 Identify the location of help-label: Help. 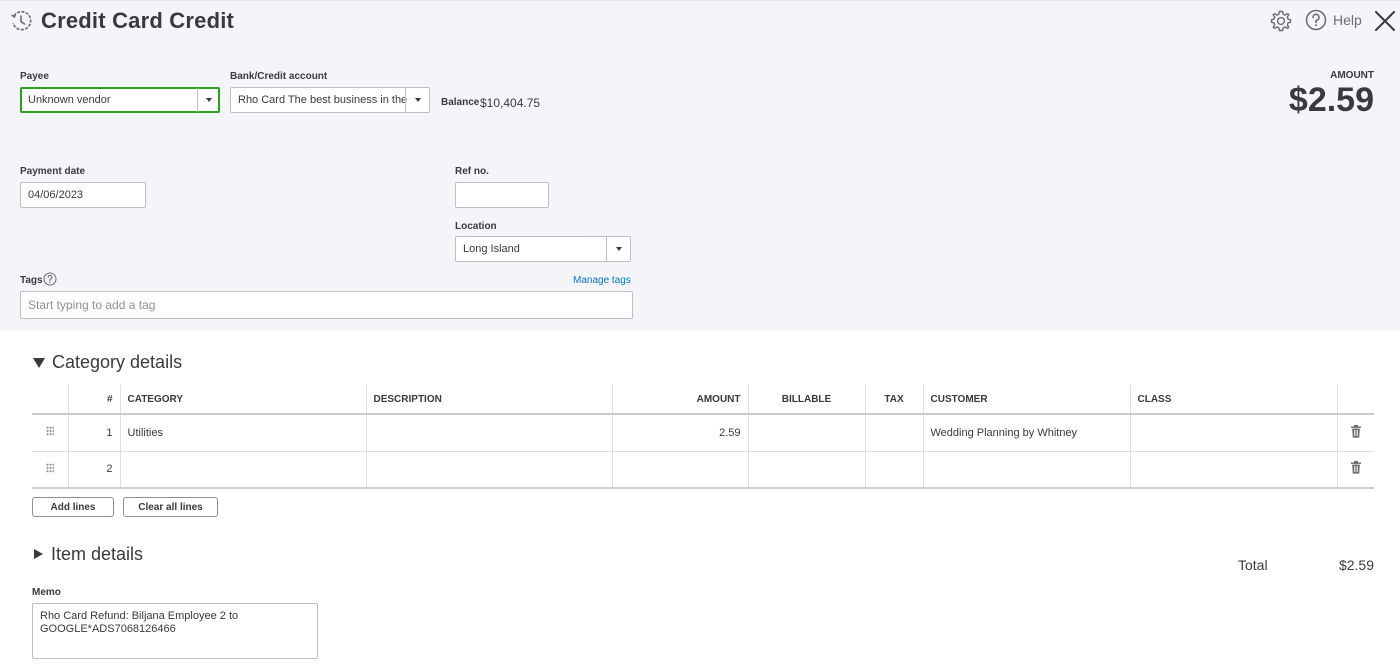
(1347, 20).